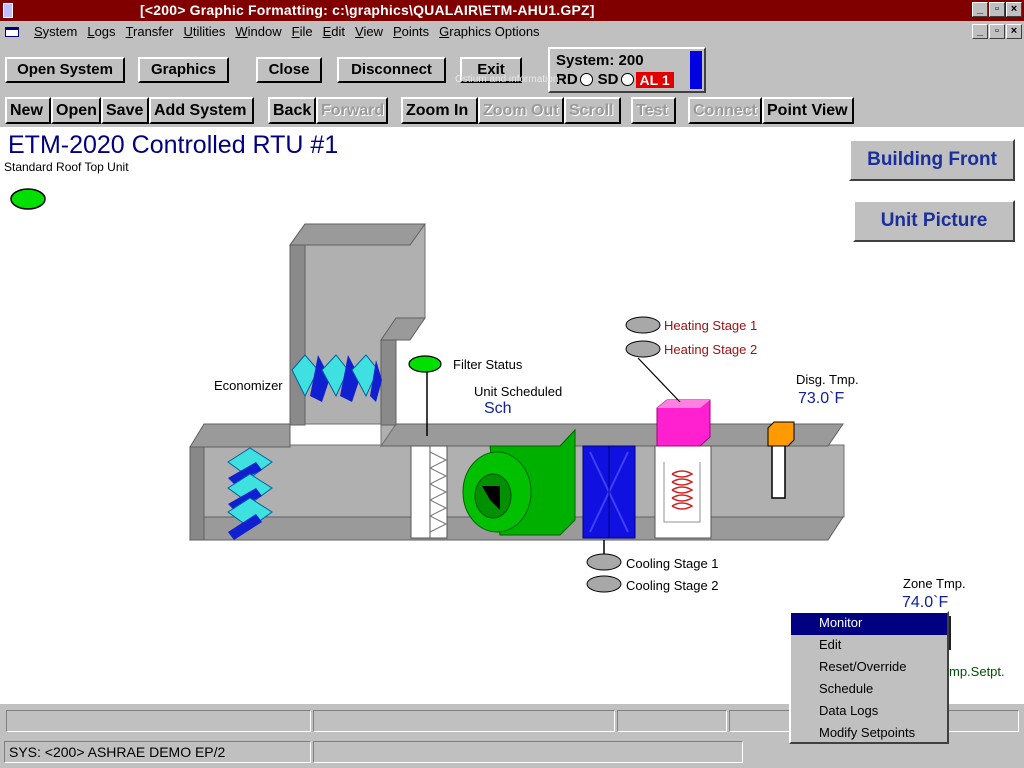 Image resolution: width=1024 pixels, height=768 pixels. I want to click on return-air-riser, so click(357, 335).